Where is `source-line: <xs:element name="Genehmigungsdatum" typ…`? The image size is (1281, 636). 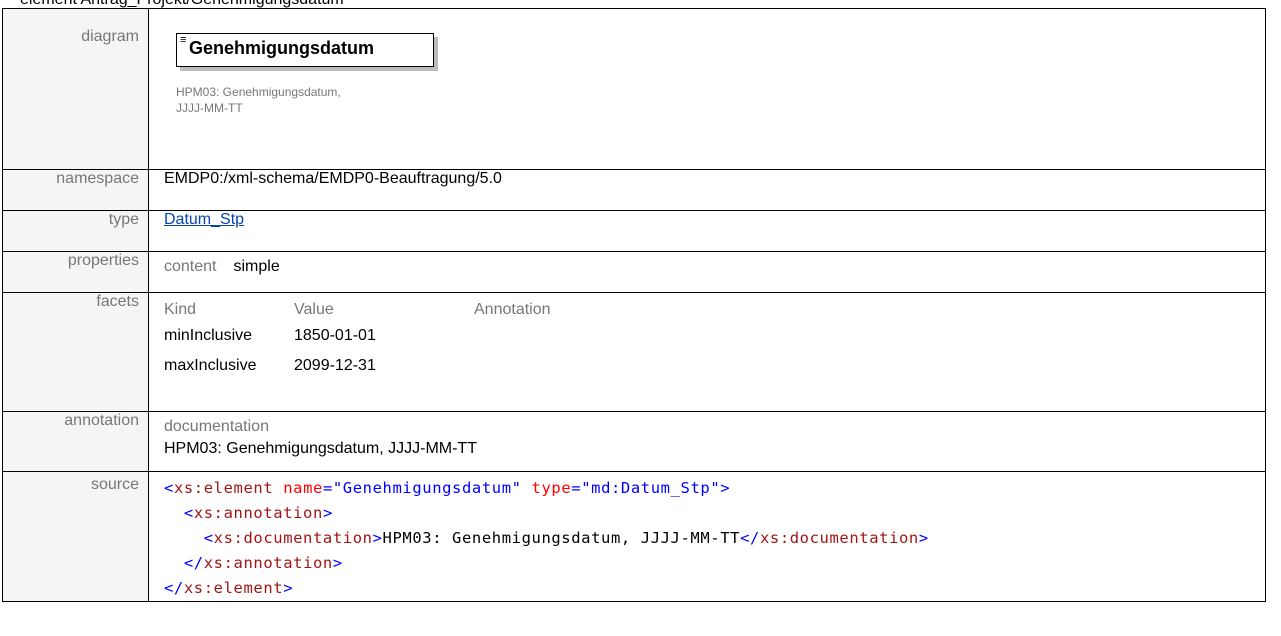
source-line: <xs:element name="Genehmigungsdatum" typ… is located at coordinates (447, 488).